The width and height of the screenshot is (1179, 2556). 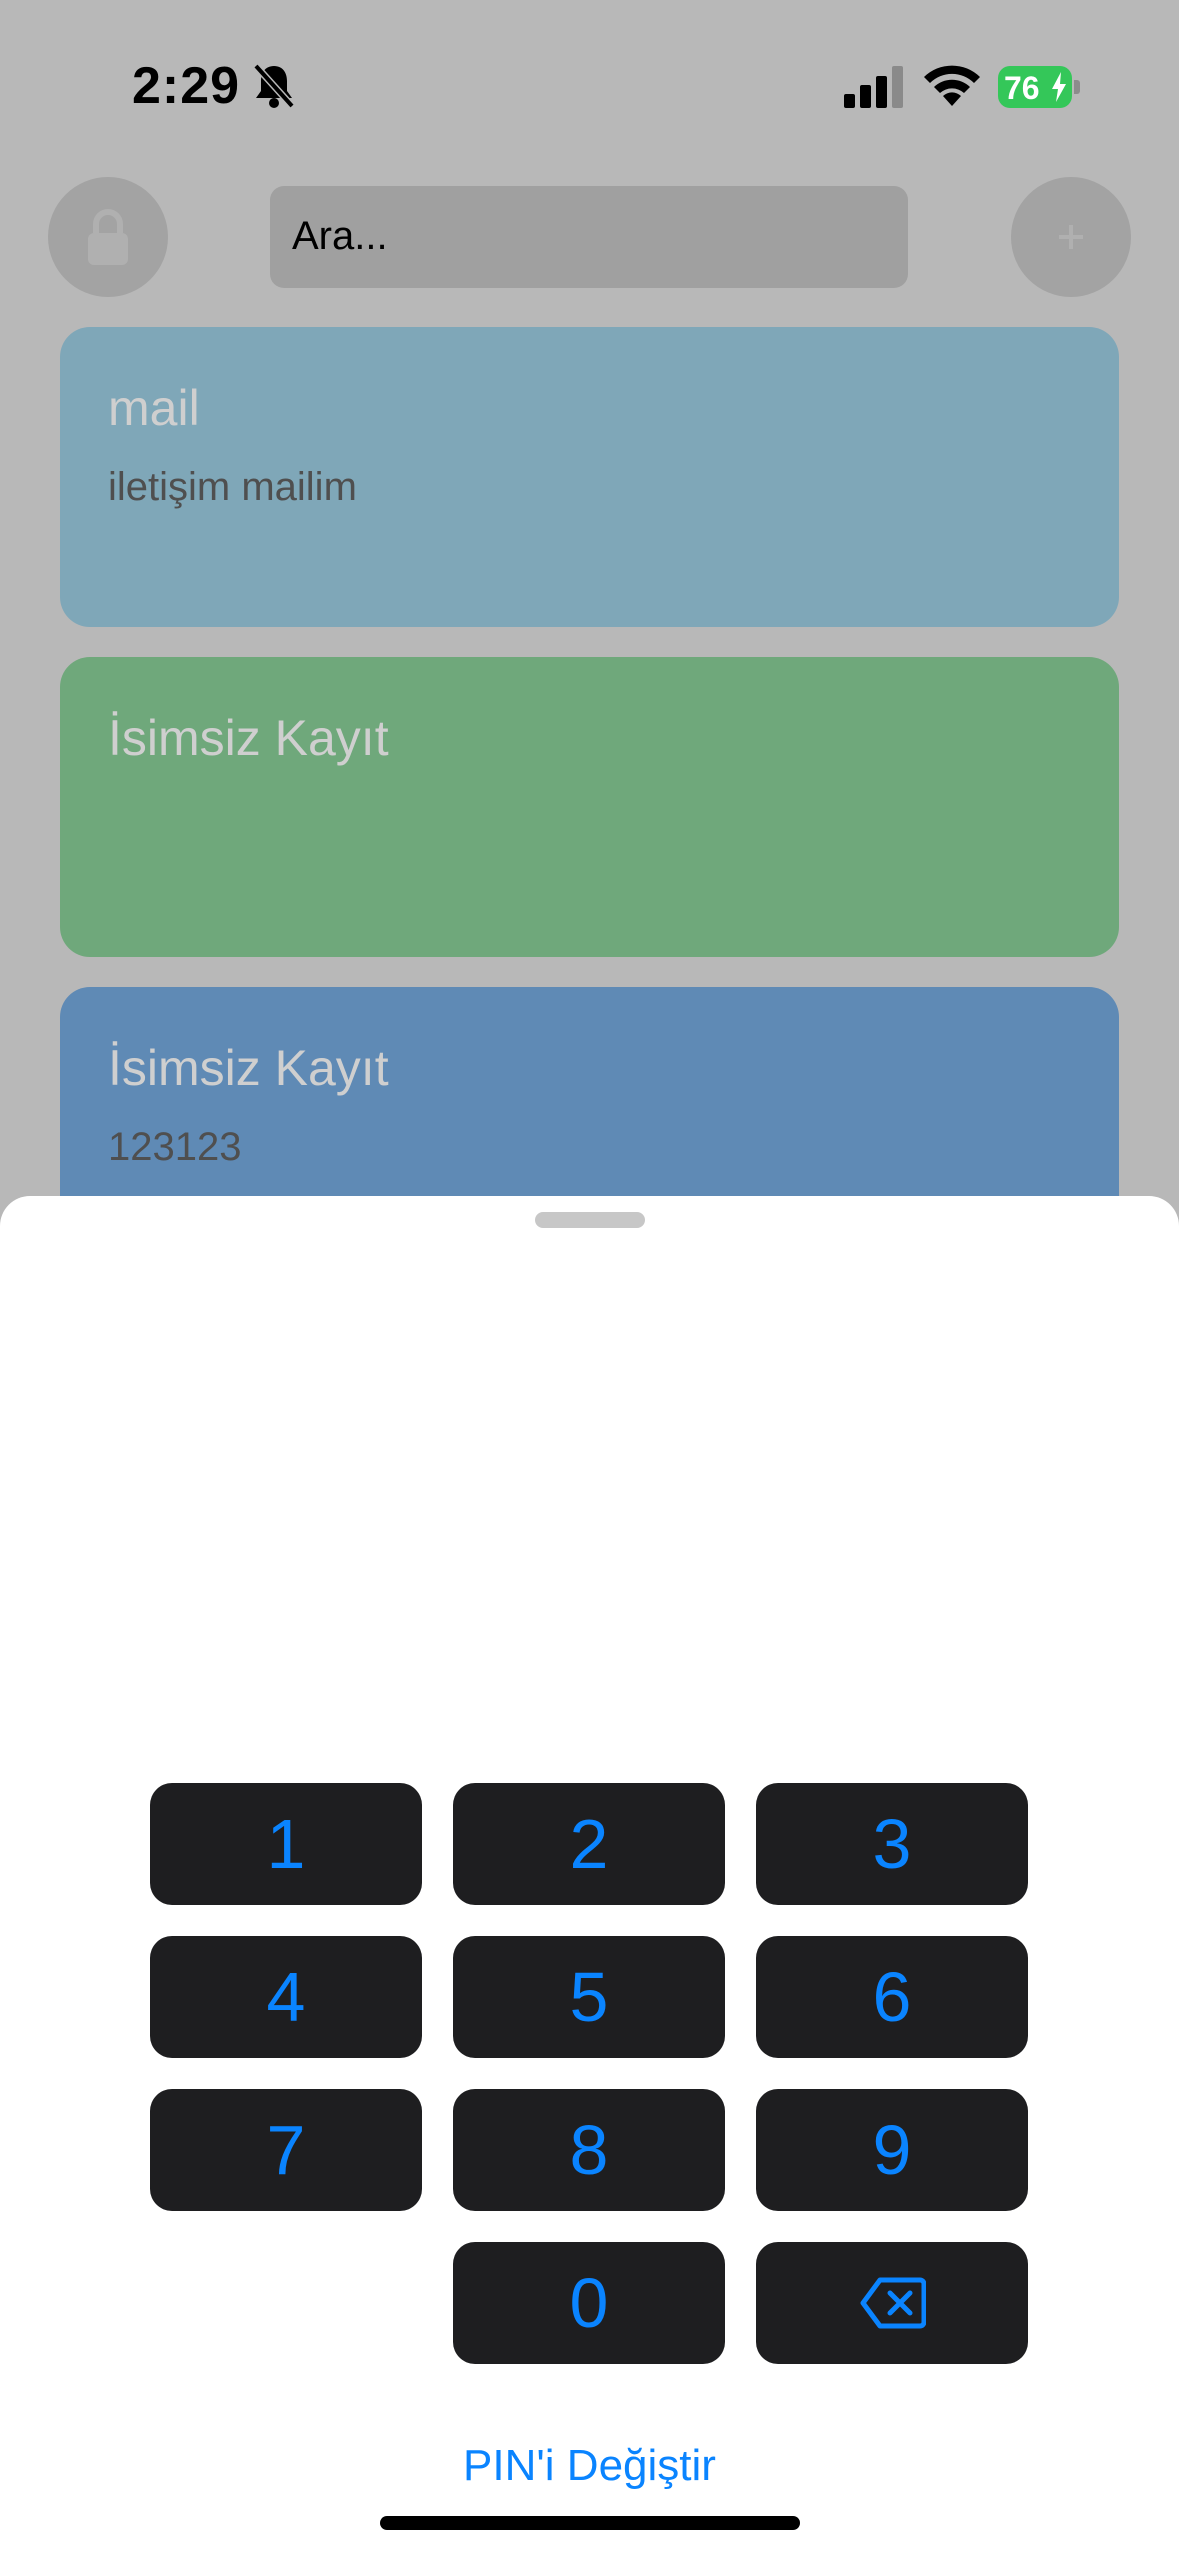 What do you see at coordinates (175, 1147) in the screenshot?
I see `record-subtitle: 123123` at bounding box center [175, 1147].